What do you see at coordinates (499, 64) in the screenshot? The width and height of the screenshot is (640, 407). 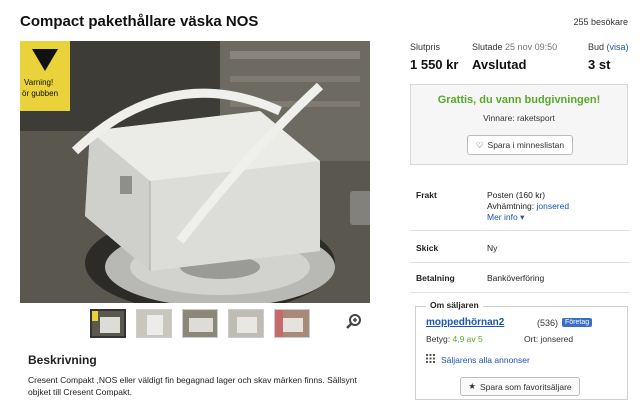 I see `ended-value: Avslutad` at bounding box center [499, 64].